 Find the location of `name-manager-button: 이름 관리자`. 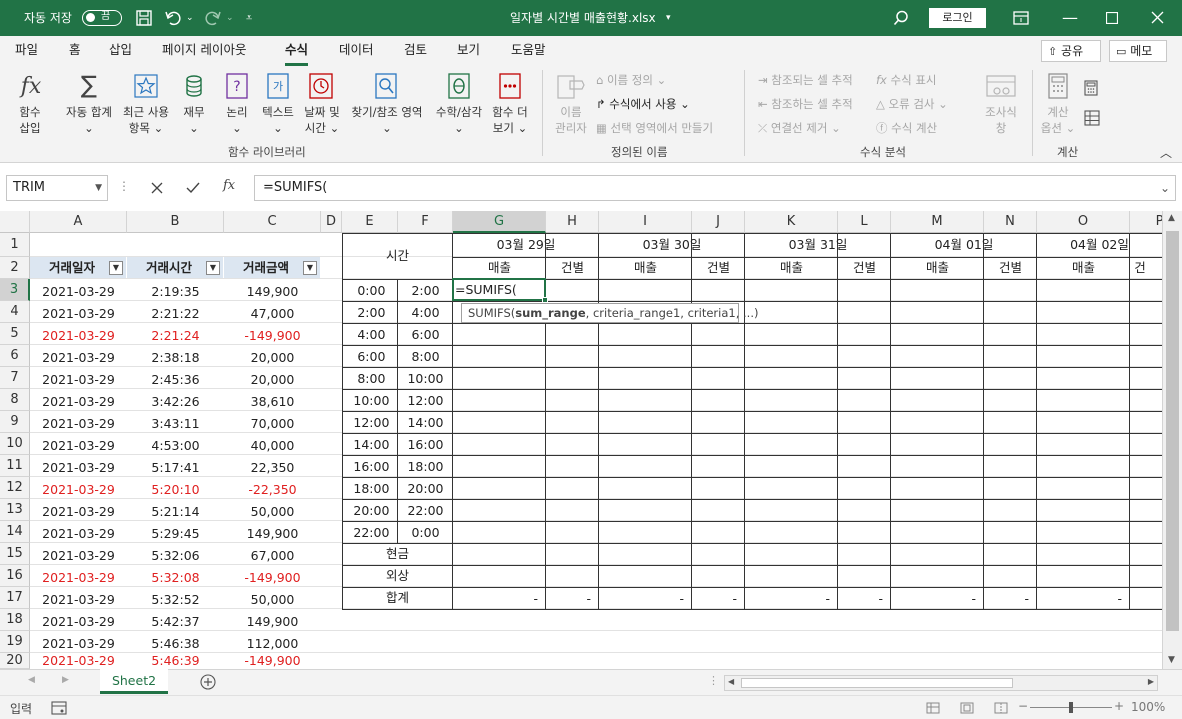

name-manager-button: 이름 관리자 is located at coordinates (571, 120).